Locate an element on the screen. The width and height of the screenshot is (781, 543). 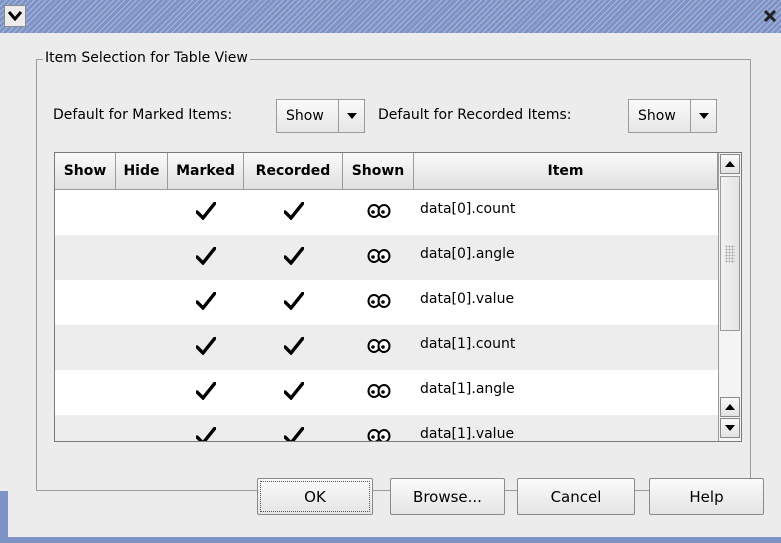
table-row: data[0].count is located at coordinates (386, 212).